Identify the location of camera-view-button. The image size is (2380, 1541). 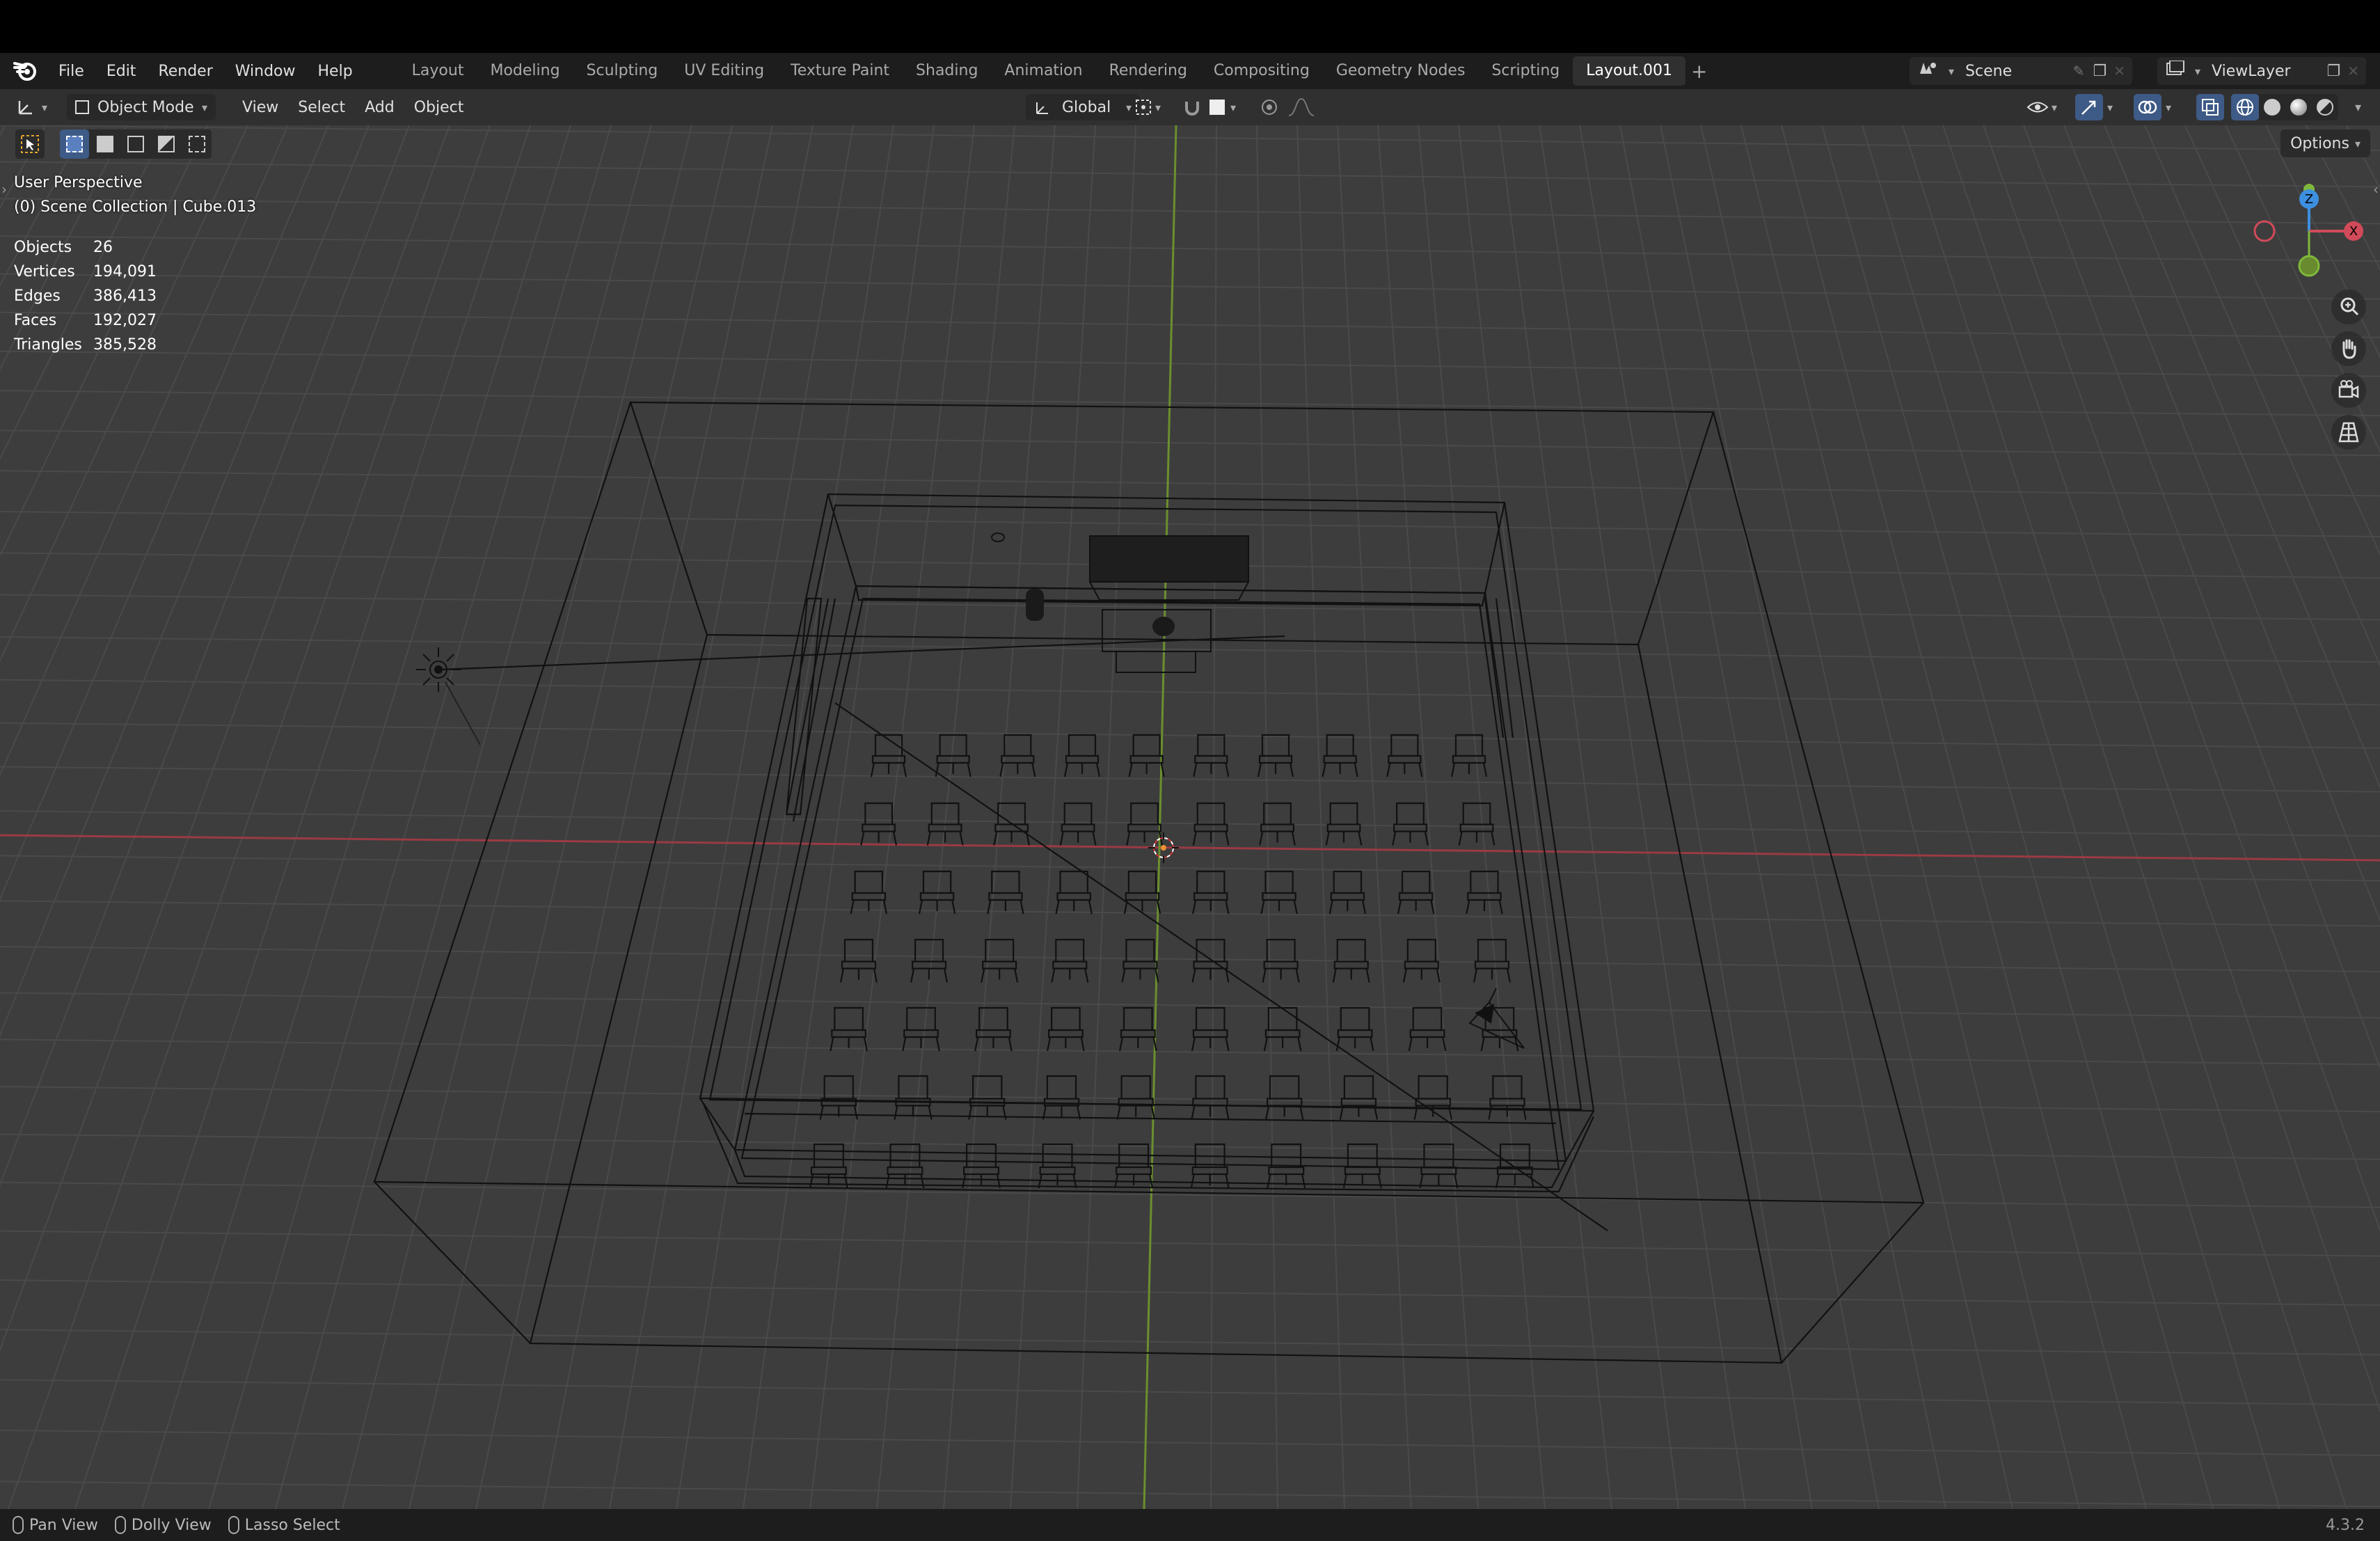
(2348, 390).